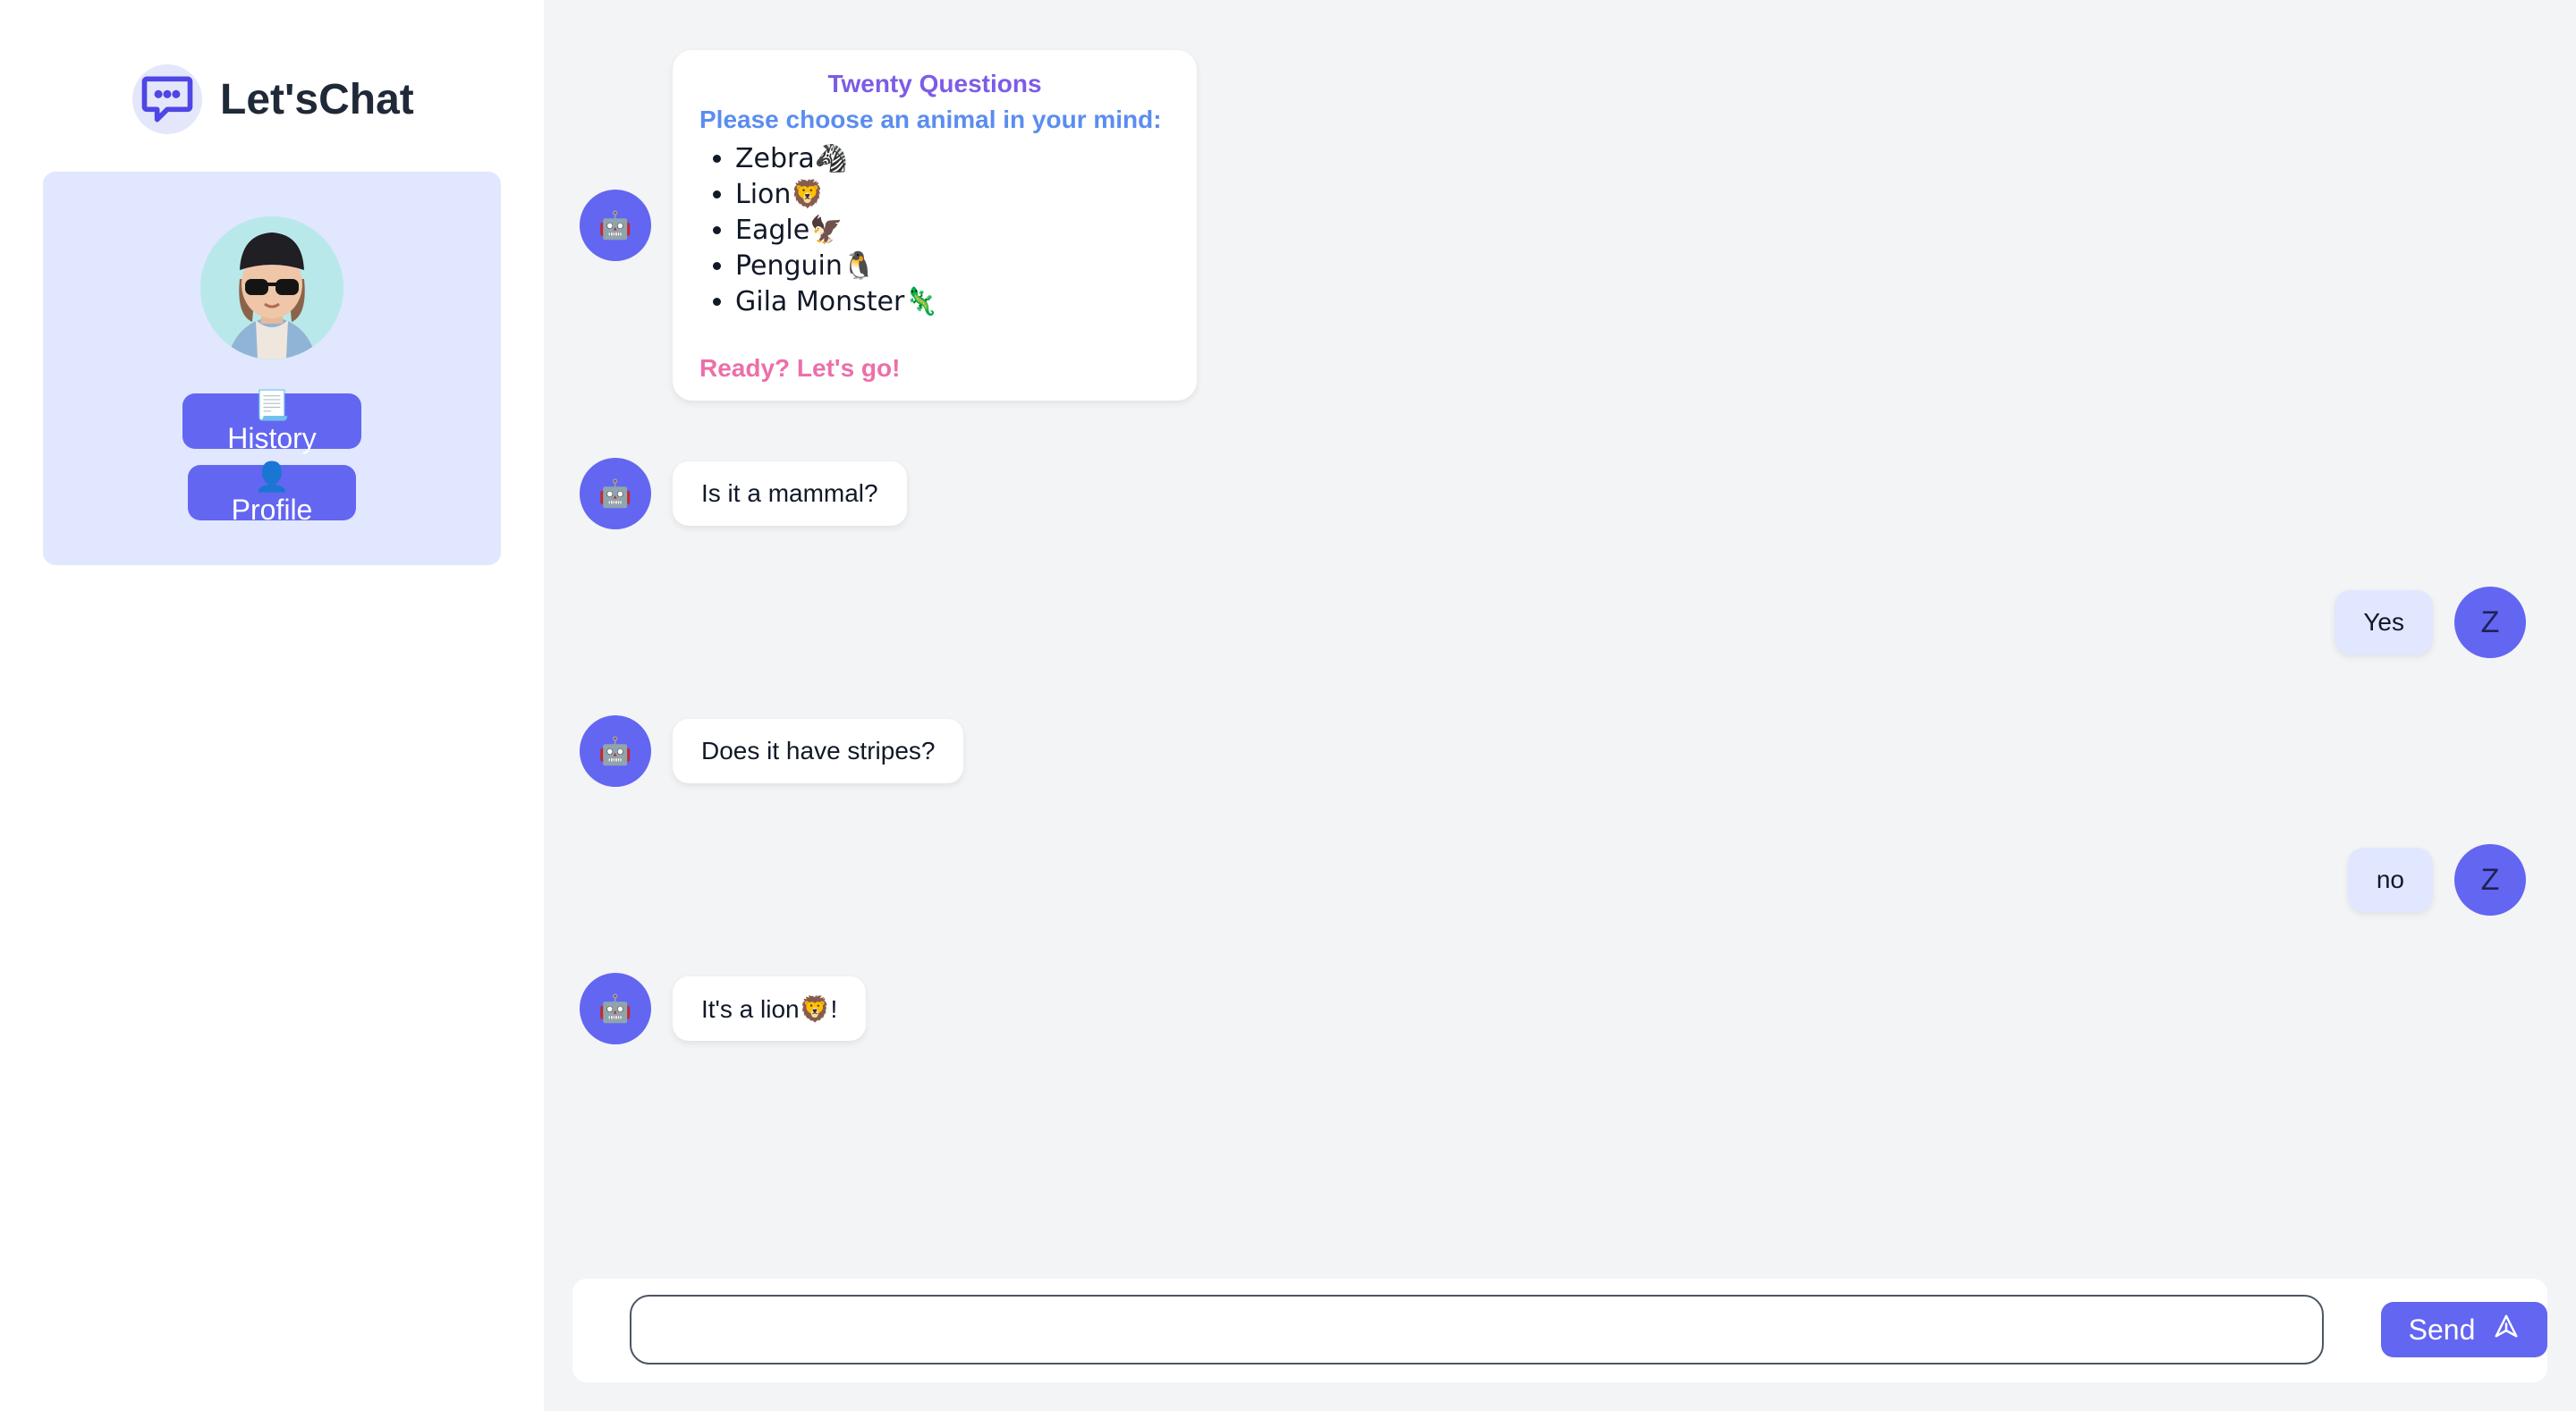 Image resolution: width=2576 pixels, height=1411 pixels. What do you see at coordinates (2506, 1330) in the screenshot?
I see `send-icon` at bounding box center [2506, 1330].